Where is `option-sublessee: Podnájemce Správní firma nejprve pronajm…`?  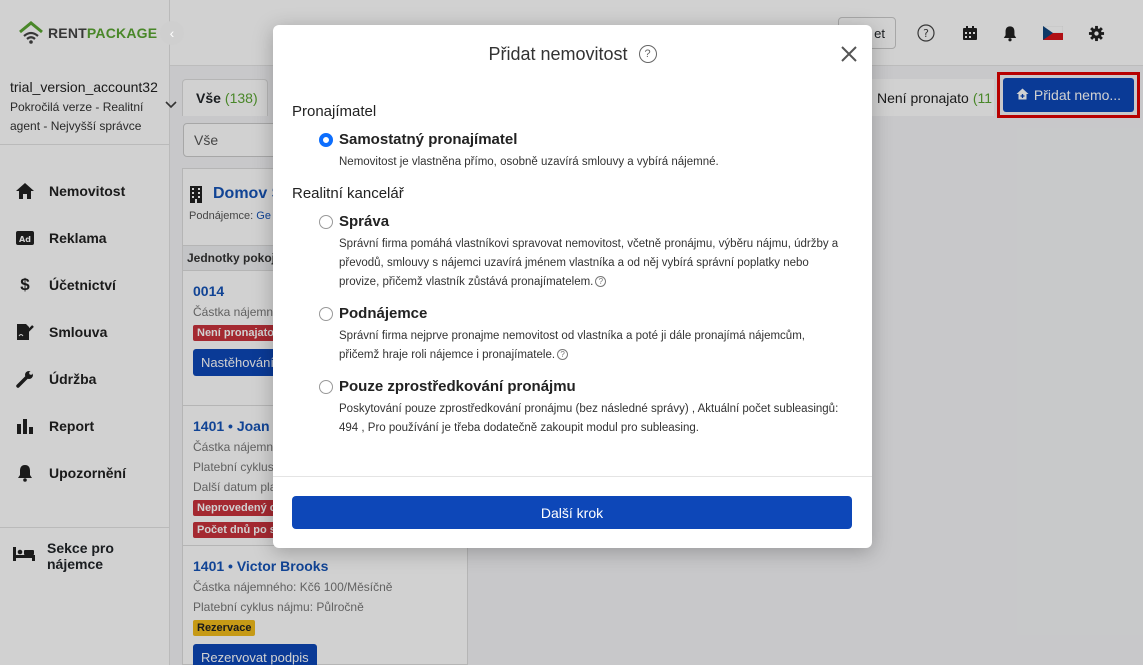 option-sublessee: Podnájemce Správní firma nejprve pronajm… is located at coordinates (572, 335).